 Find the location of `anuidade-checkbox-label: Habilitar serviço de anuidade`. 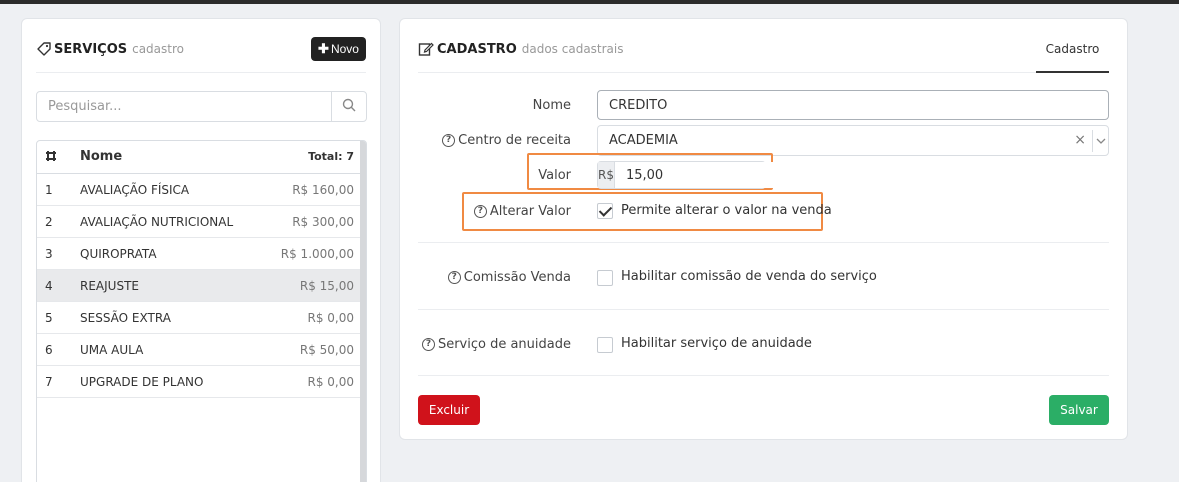

anuidade-checkbox-label: Habilitar serviço de anuidade is located at coordinates (716, 343).